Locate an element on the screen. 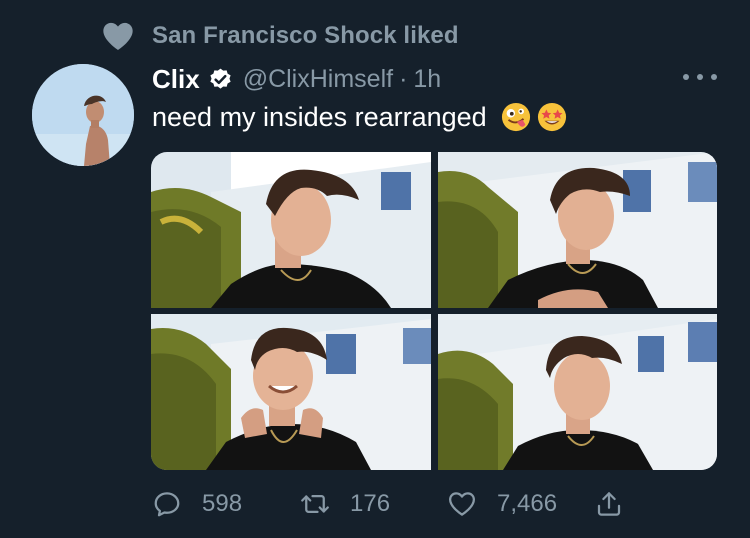 This screenshot has height=538, width=750. like-count: 7,466 is located at coordinates (527, 503).